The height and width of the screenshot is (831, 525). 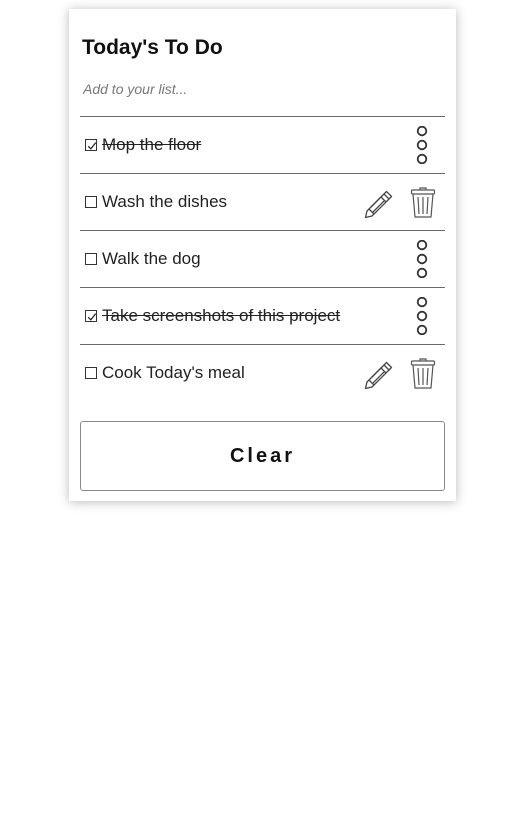 I want to click on clear-button: Clear, so click(x=262, y=456).